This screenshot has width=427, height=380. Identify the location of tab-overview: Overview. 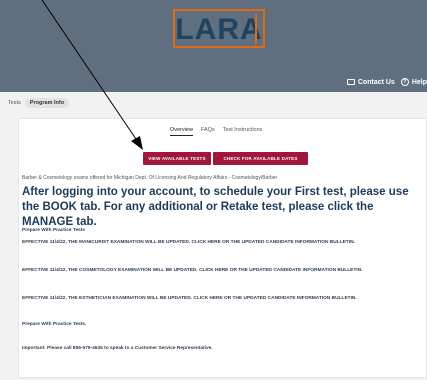
(181, 131).